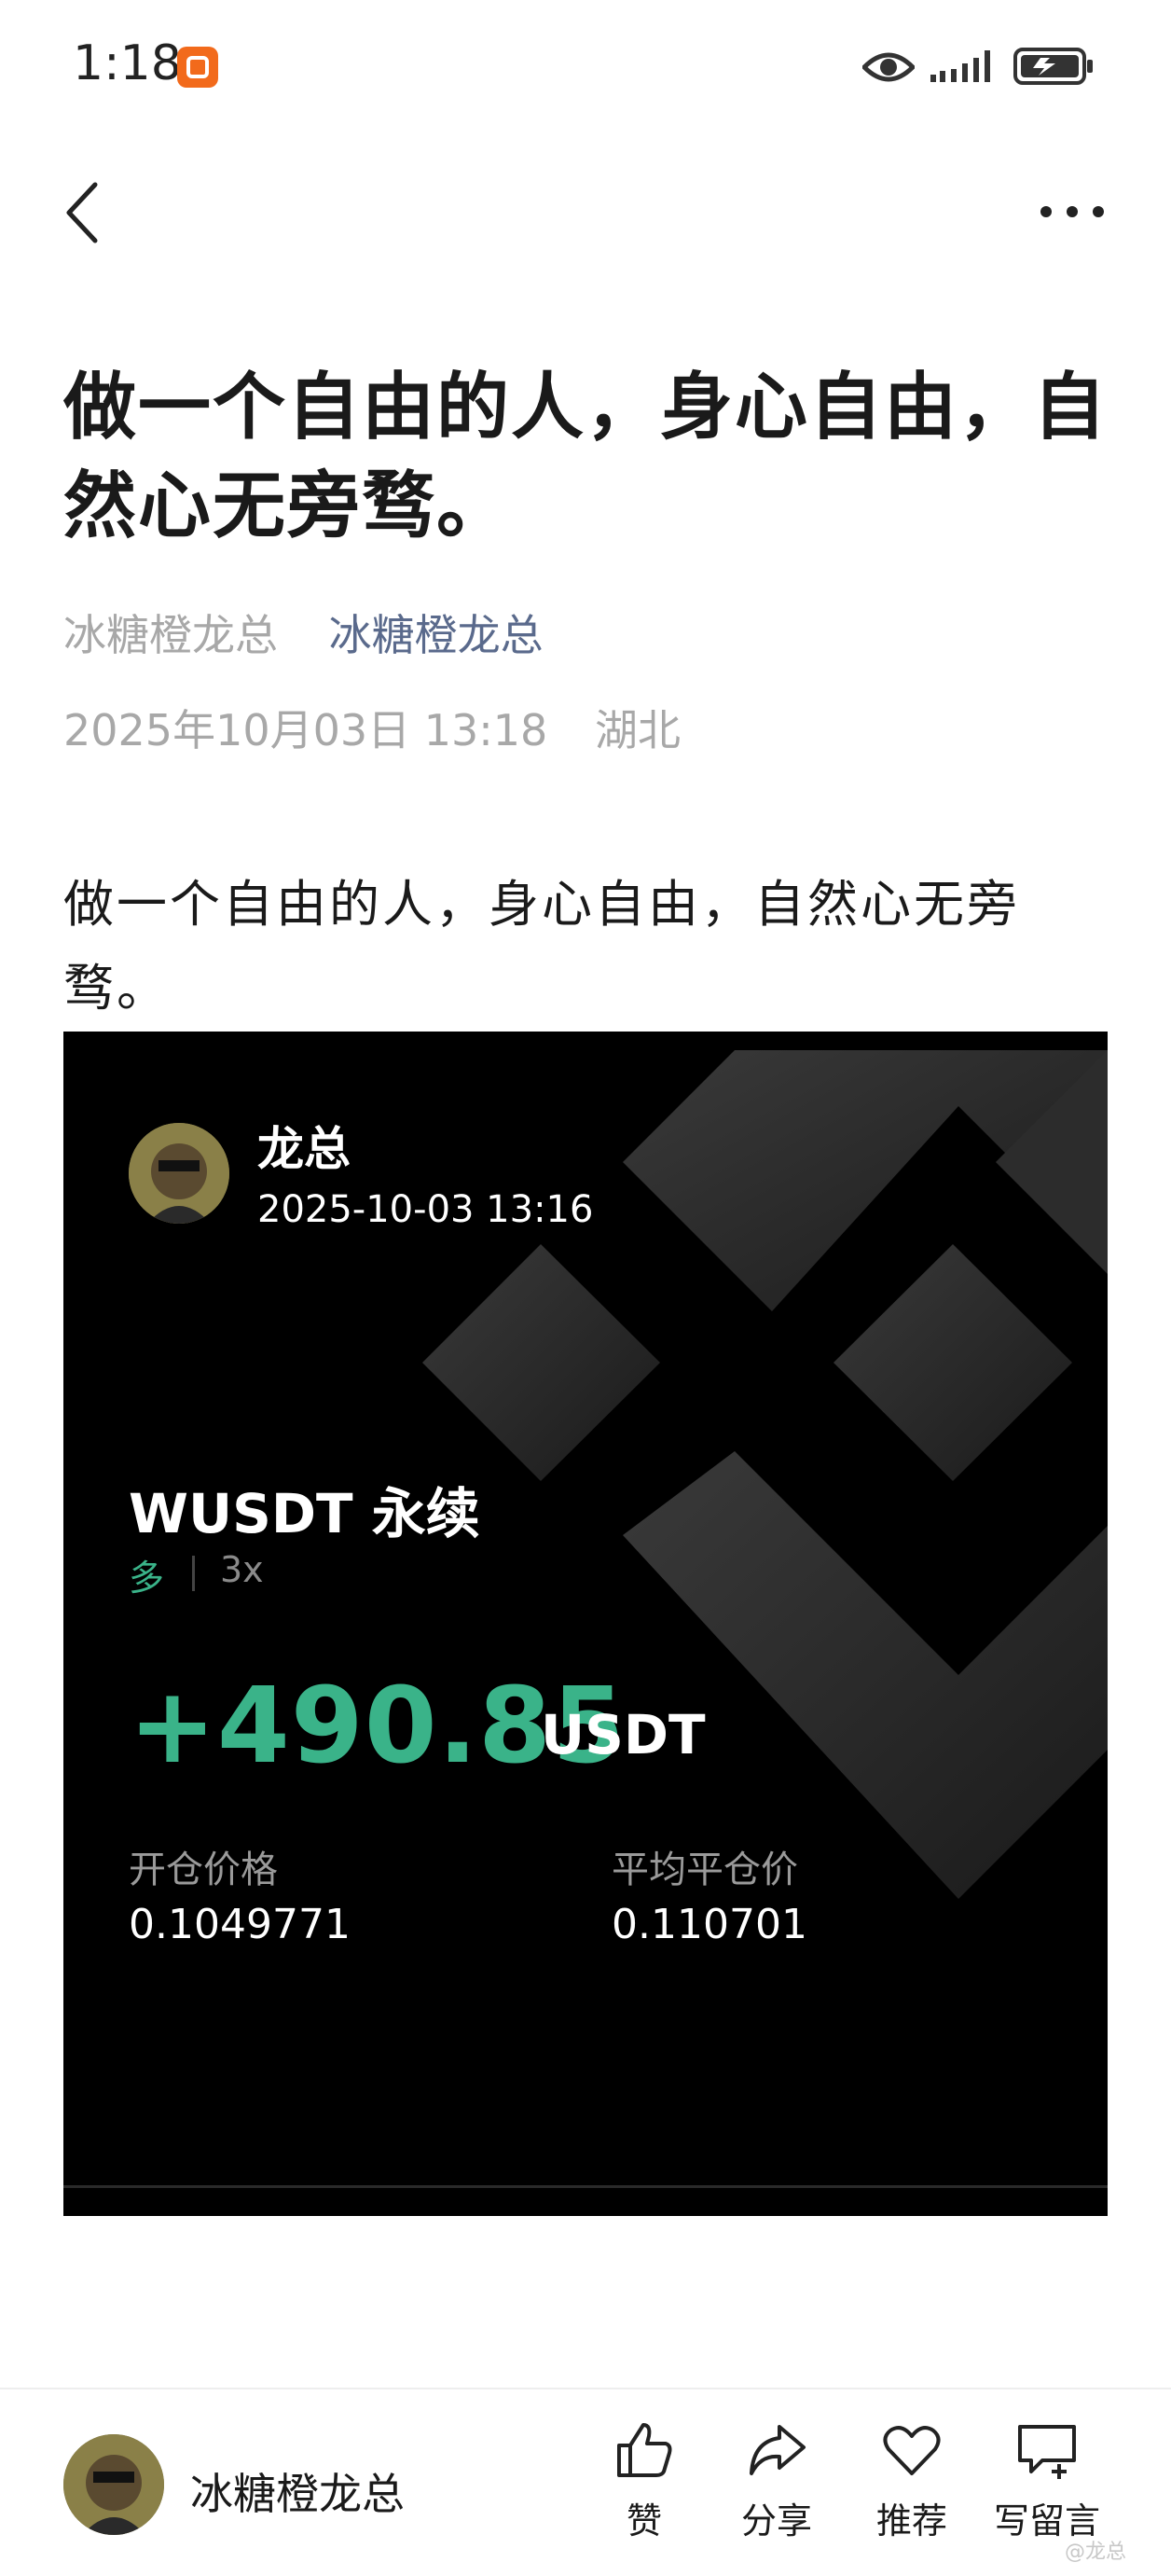 The image size is (1171, 2576). What do you see at coordinates (304, 1149) in the screenshot?
I see `card-username: 龙总` at bounding box center [304, 1149].